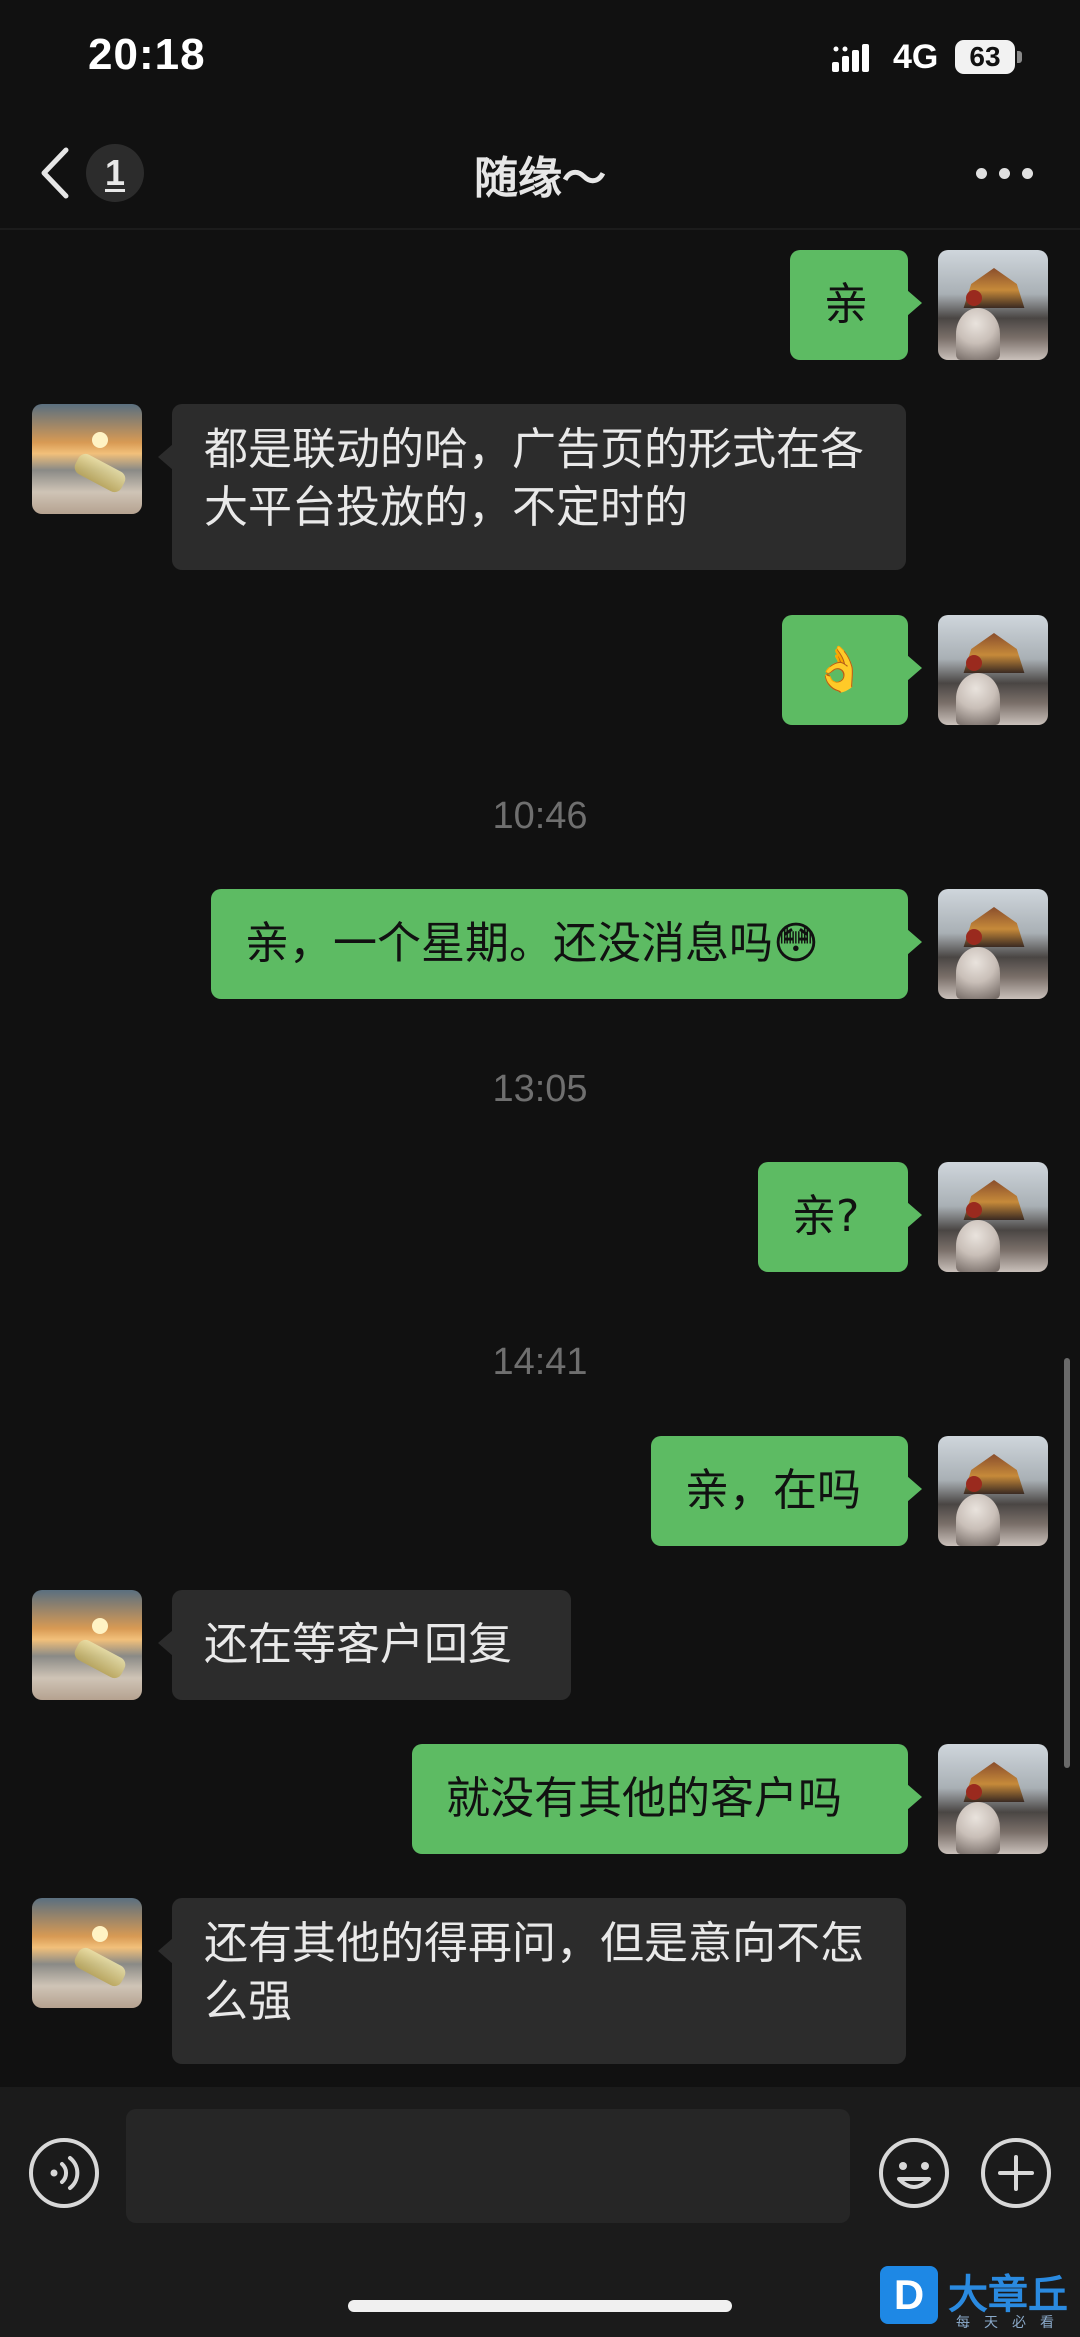 This screenshot has width=1080, height=2337. What do you see at coordinates (1012, 2323) in the screenshot?
I see `watermark-subtext: 每天必看` at bounding box center [1012, 2323].